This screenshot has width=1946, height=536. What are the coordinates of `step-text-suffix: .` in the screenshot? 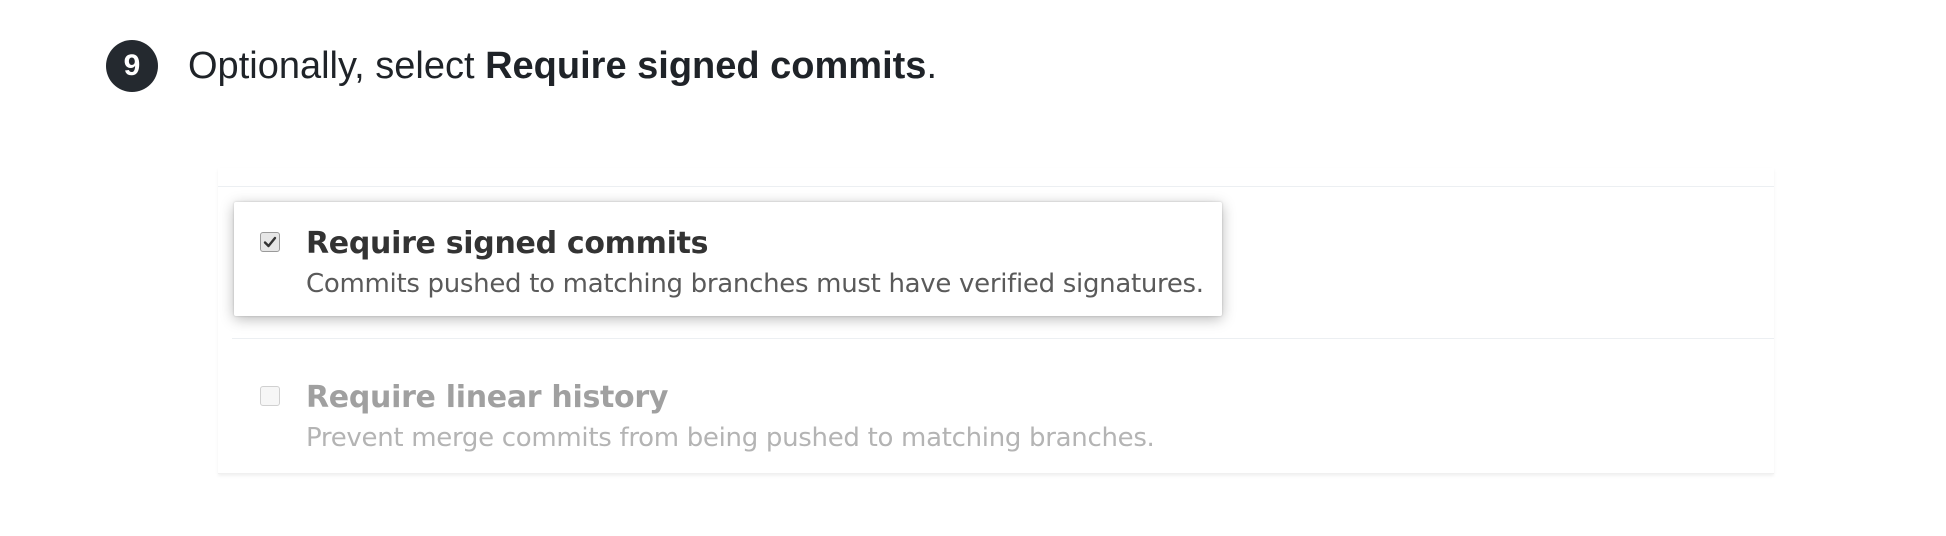 It's located at (931, 65).